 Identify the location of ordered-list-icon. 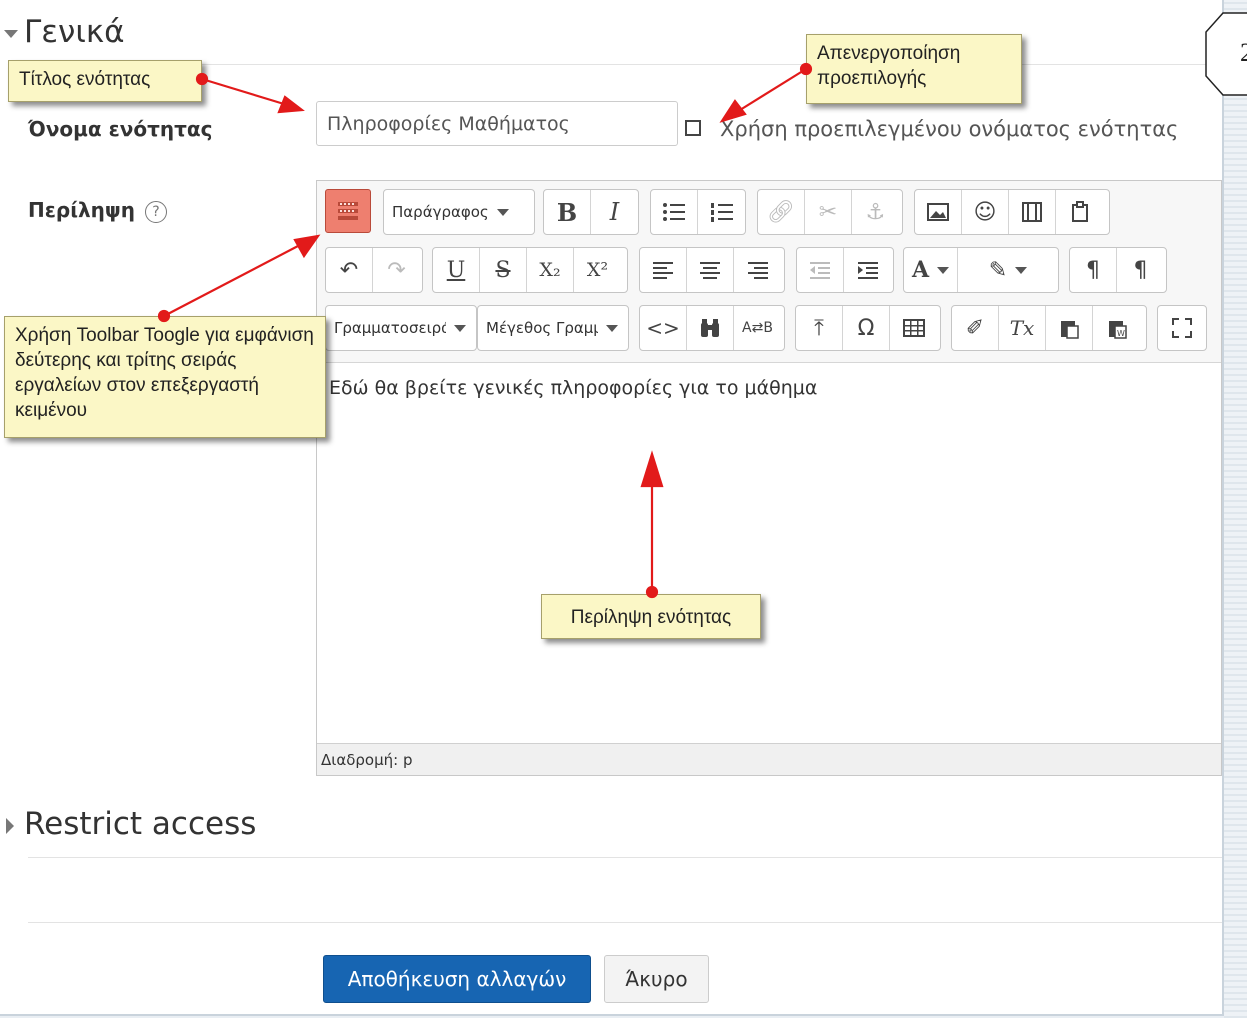
(721, 212).